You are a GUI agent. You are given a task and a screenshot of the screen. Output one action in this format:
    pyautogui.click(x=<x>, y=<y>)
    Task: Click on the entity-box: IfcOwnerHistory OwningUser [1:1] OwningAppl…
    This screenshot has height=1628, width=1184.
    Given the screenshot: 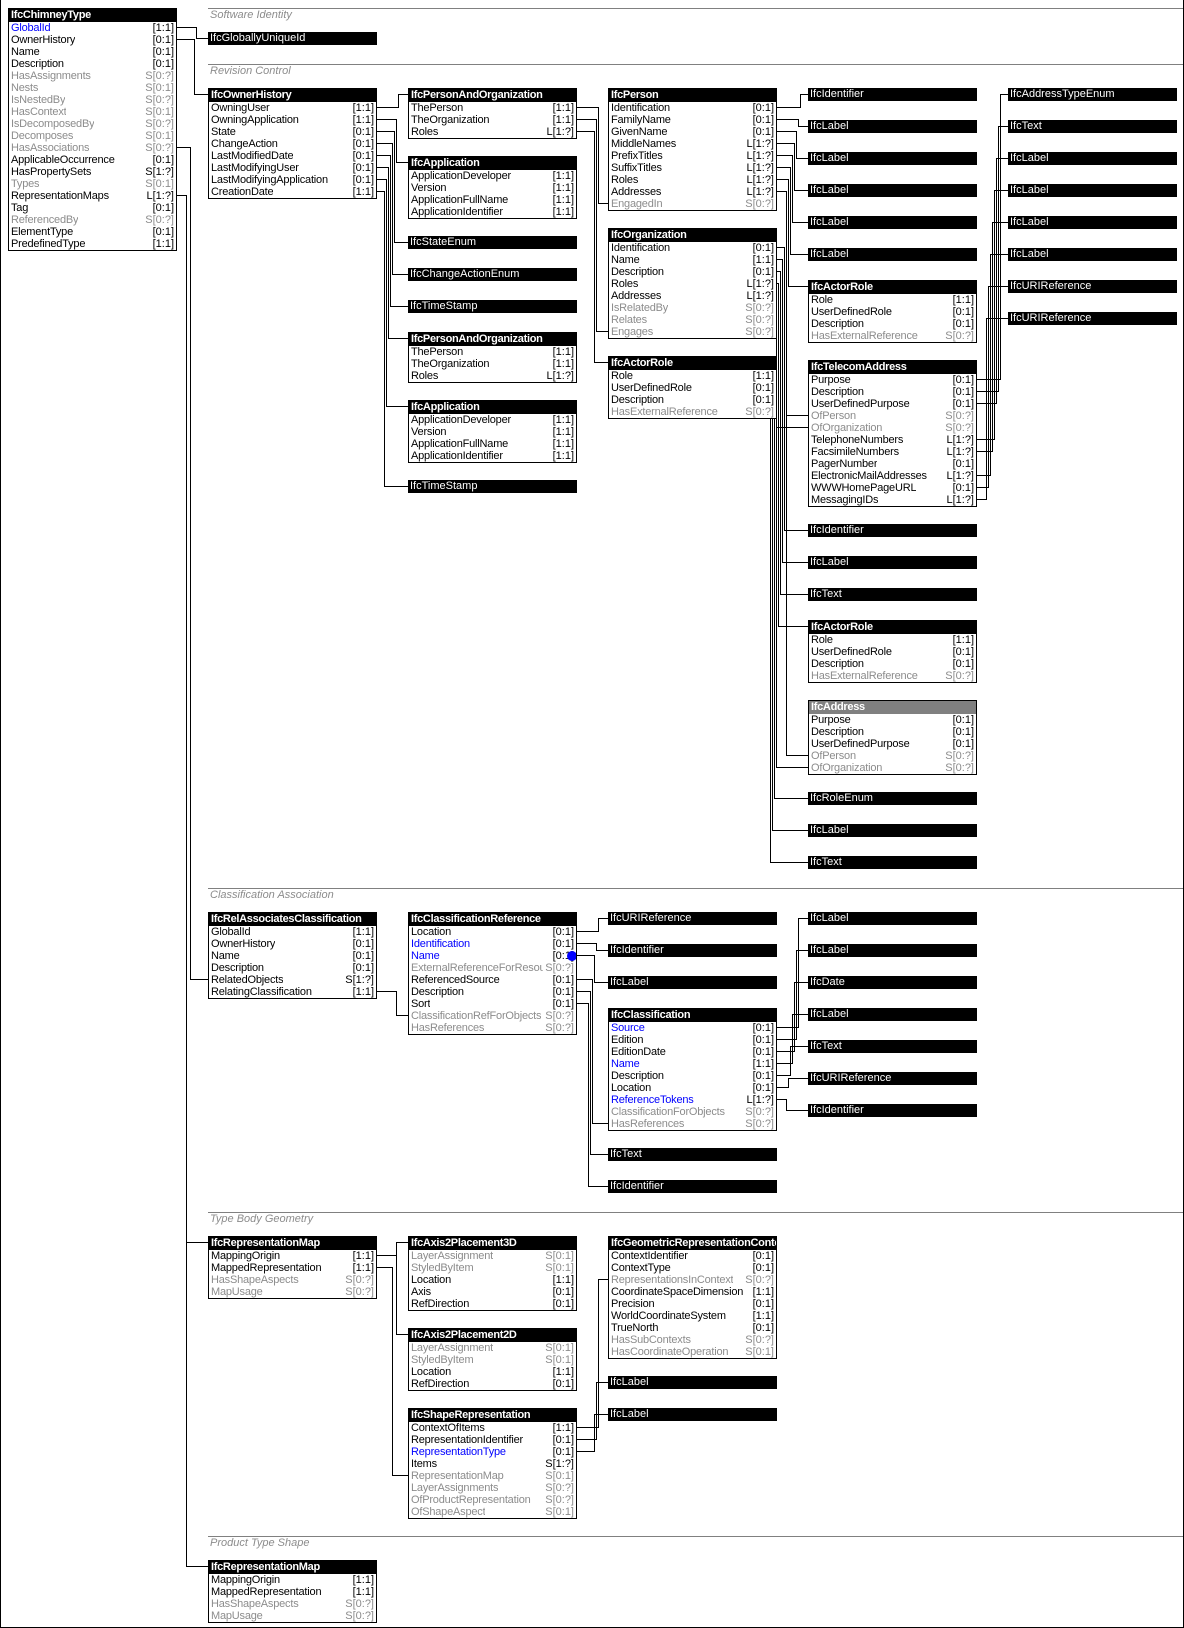 What is the action you would take?
    pyautogui.click(x=292, y=143)
    